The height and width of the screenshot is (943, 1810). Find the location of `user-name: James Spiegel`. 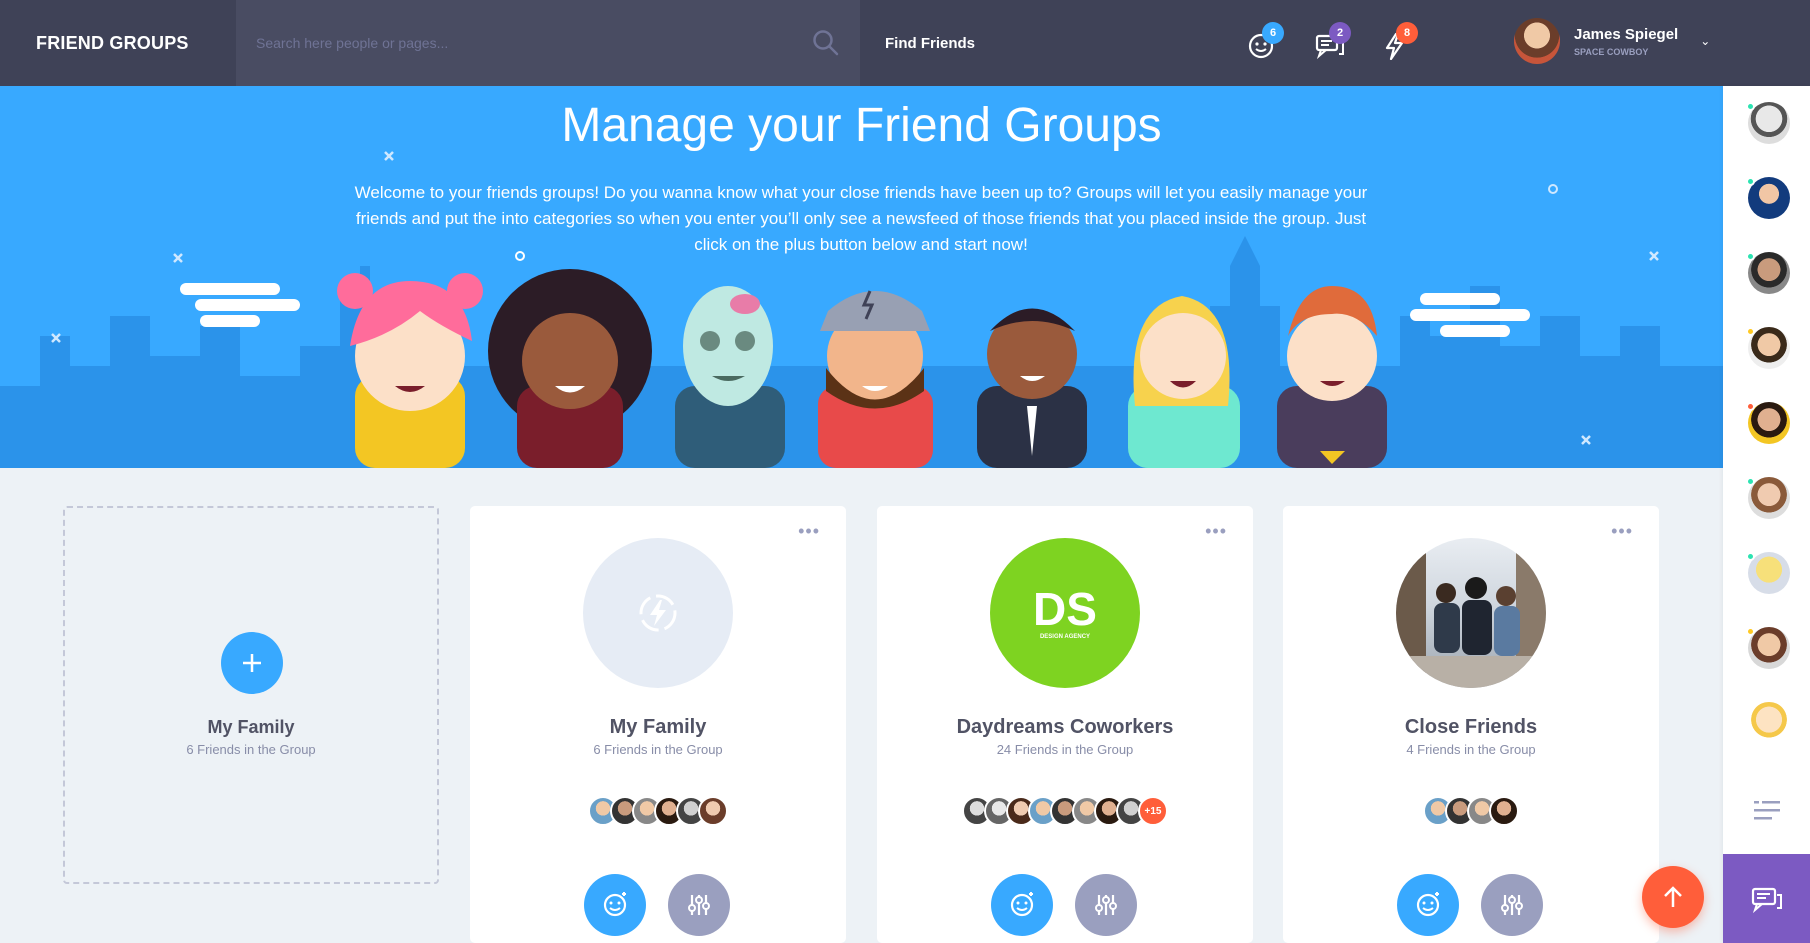

user-name: James Spiegel is located at coordinates (1626, 34).